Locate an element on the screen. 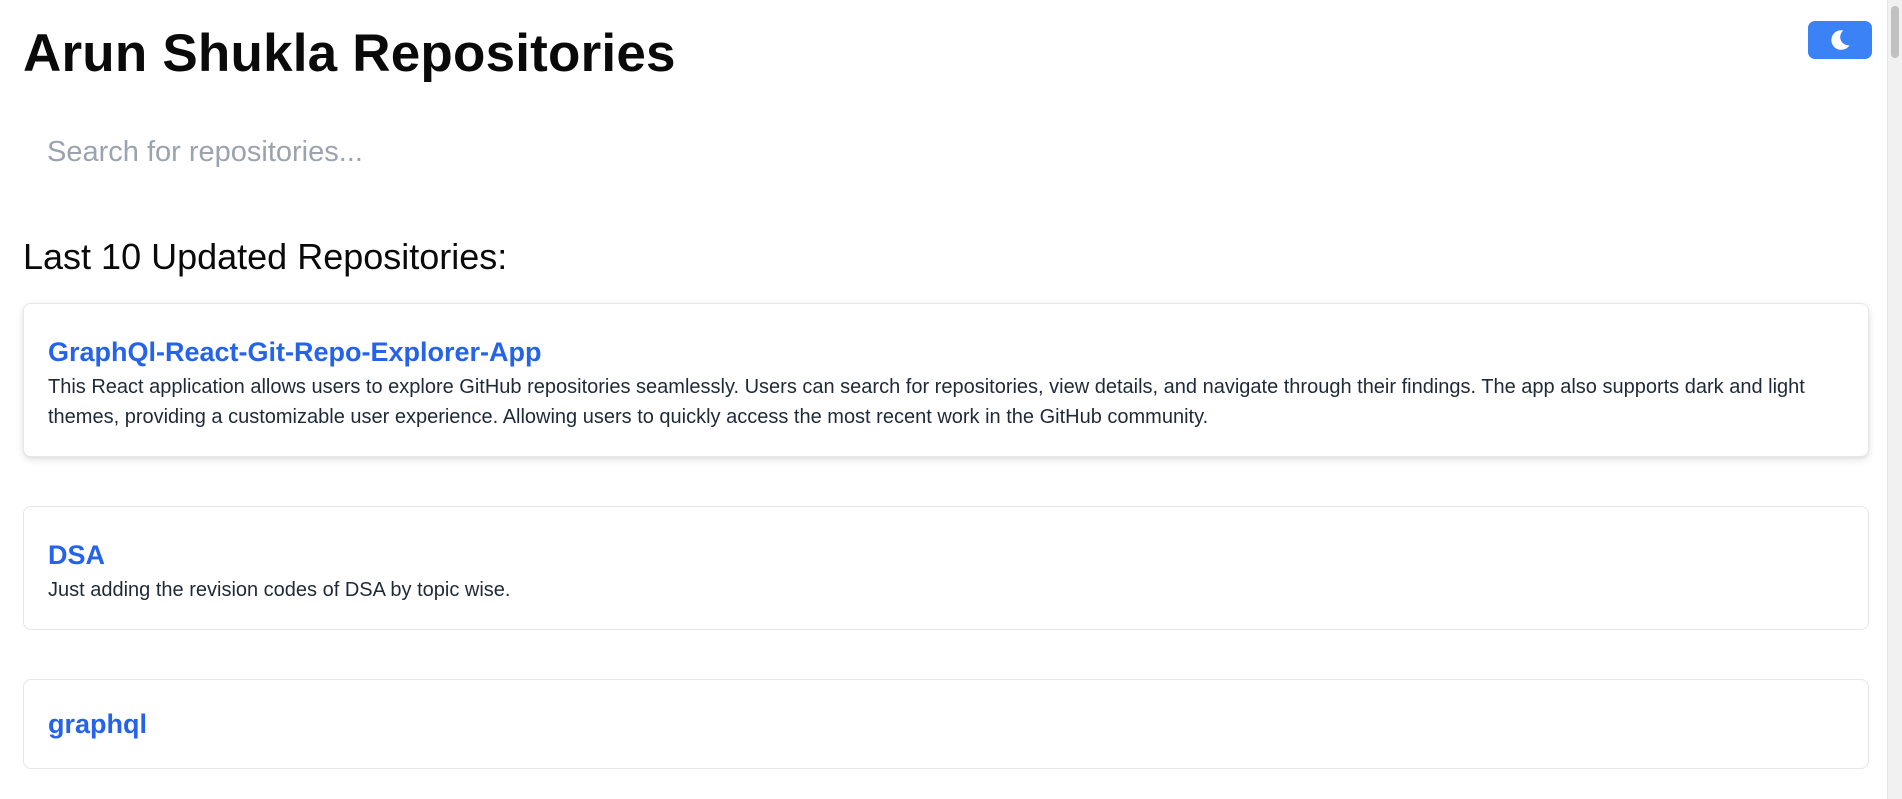 The image size is (1902, 799). repository-name-link: DSA is located at coordinates (76, 555).